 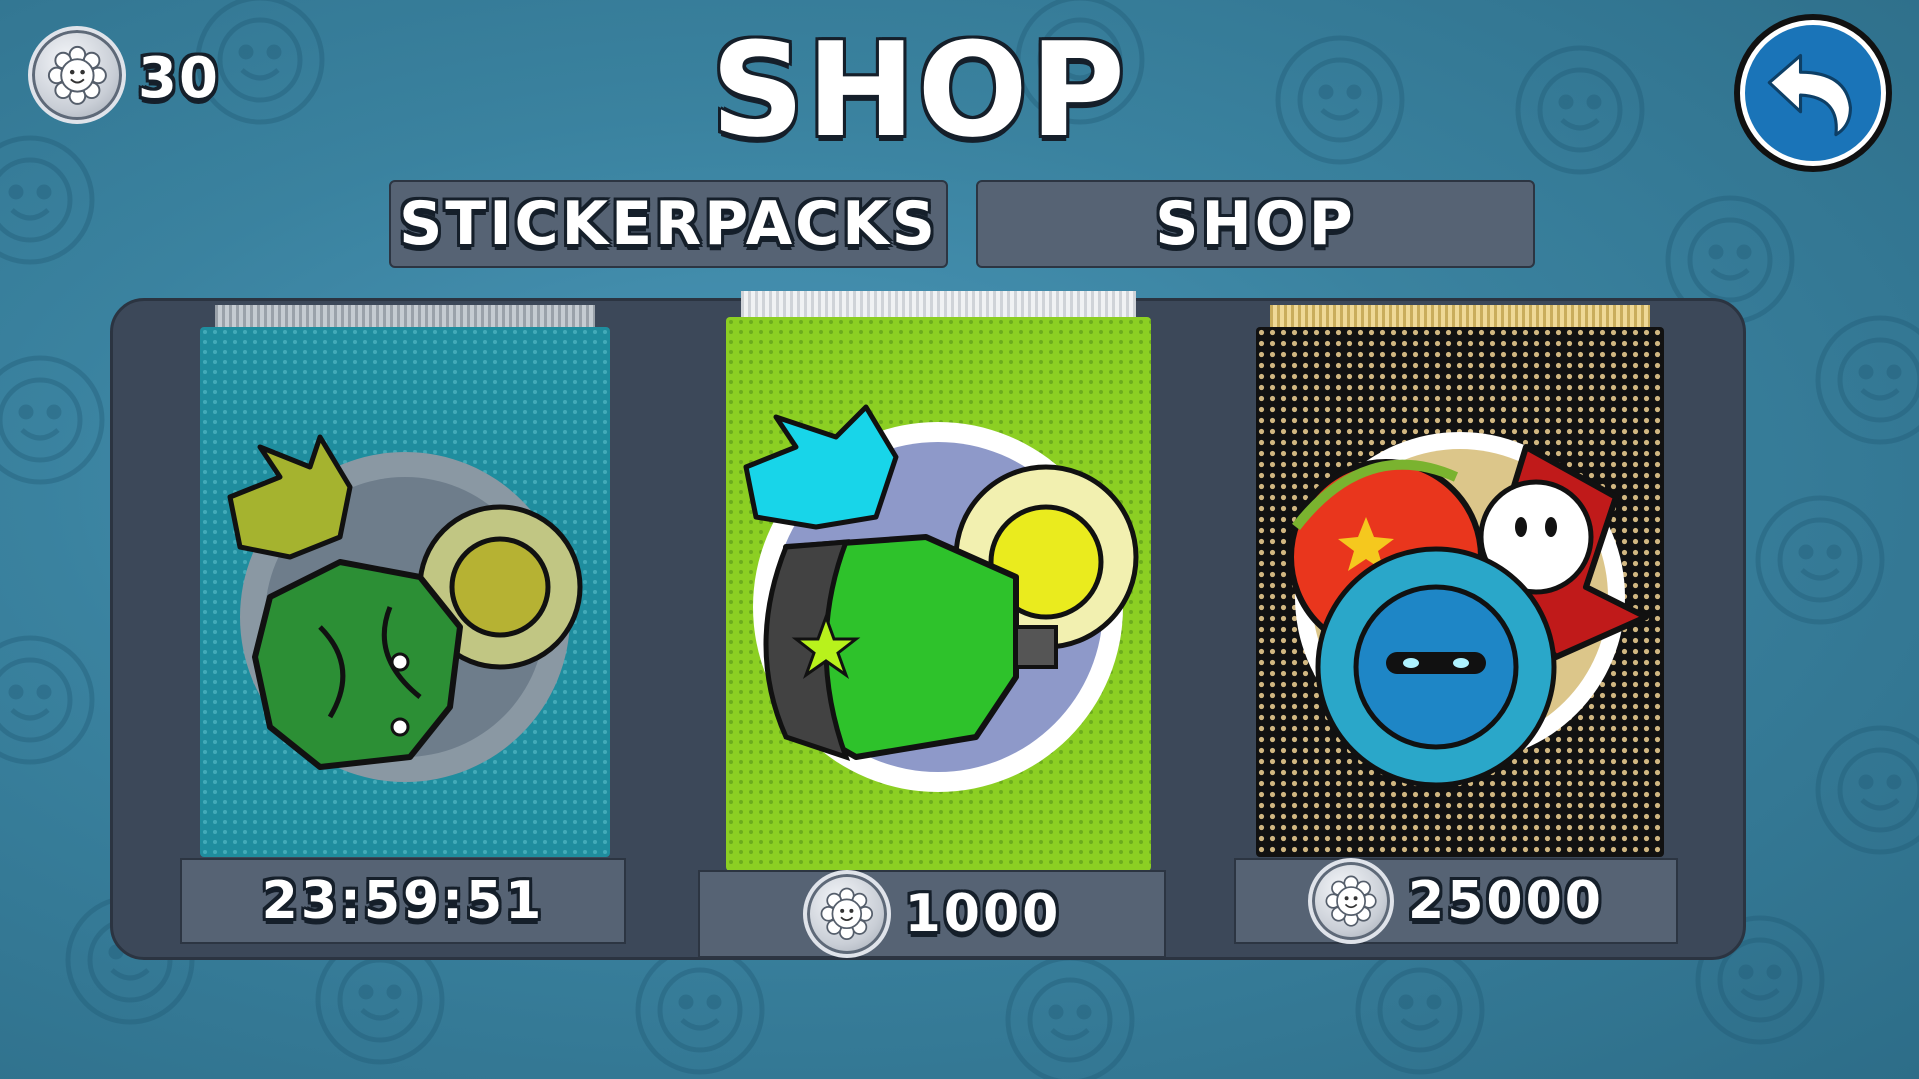 I want to click on tab-shop: SHOP, so click(x=1255, y=224).